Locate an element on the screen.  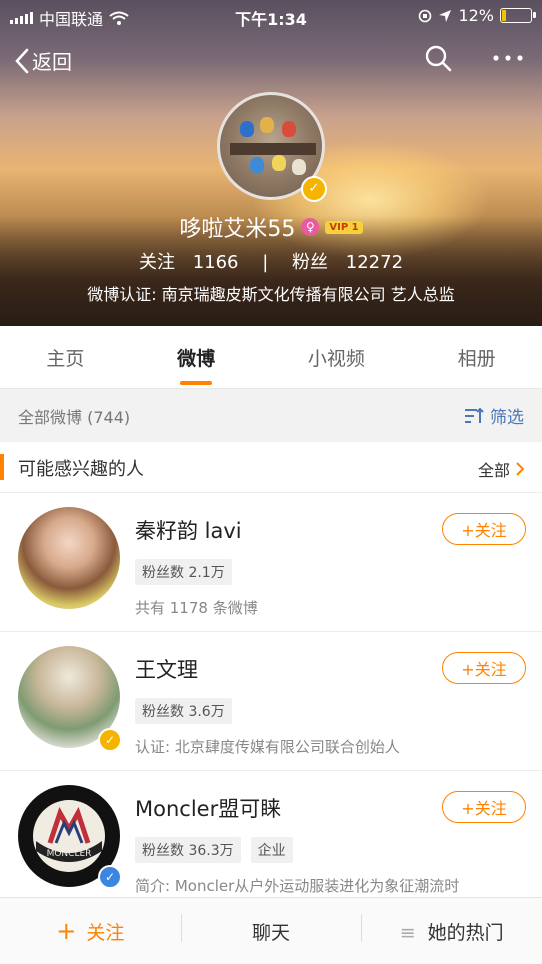
back-button: 返回 is located at coordinates (43, 60).